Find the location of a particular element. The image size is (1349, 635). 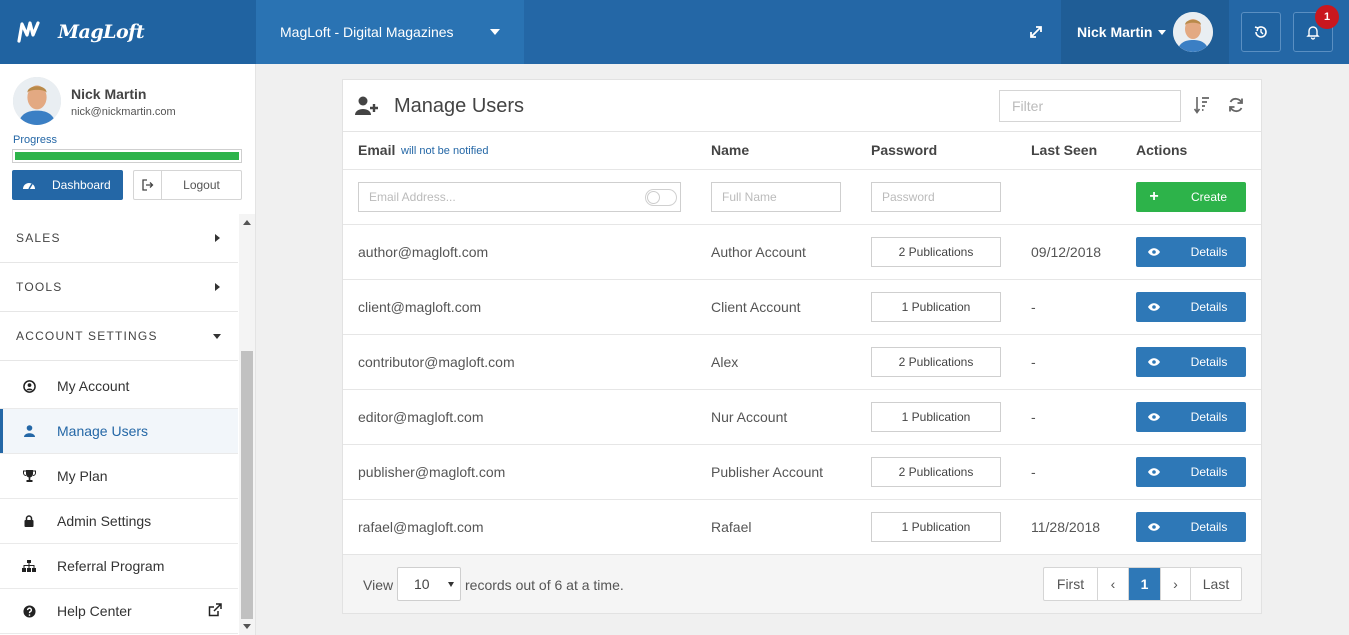

pagination-next: › is located at coordinates (1175, 584).